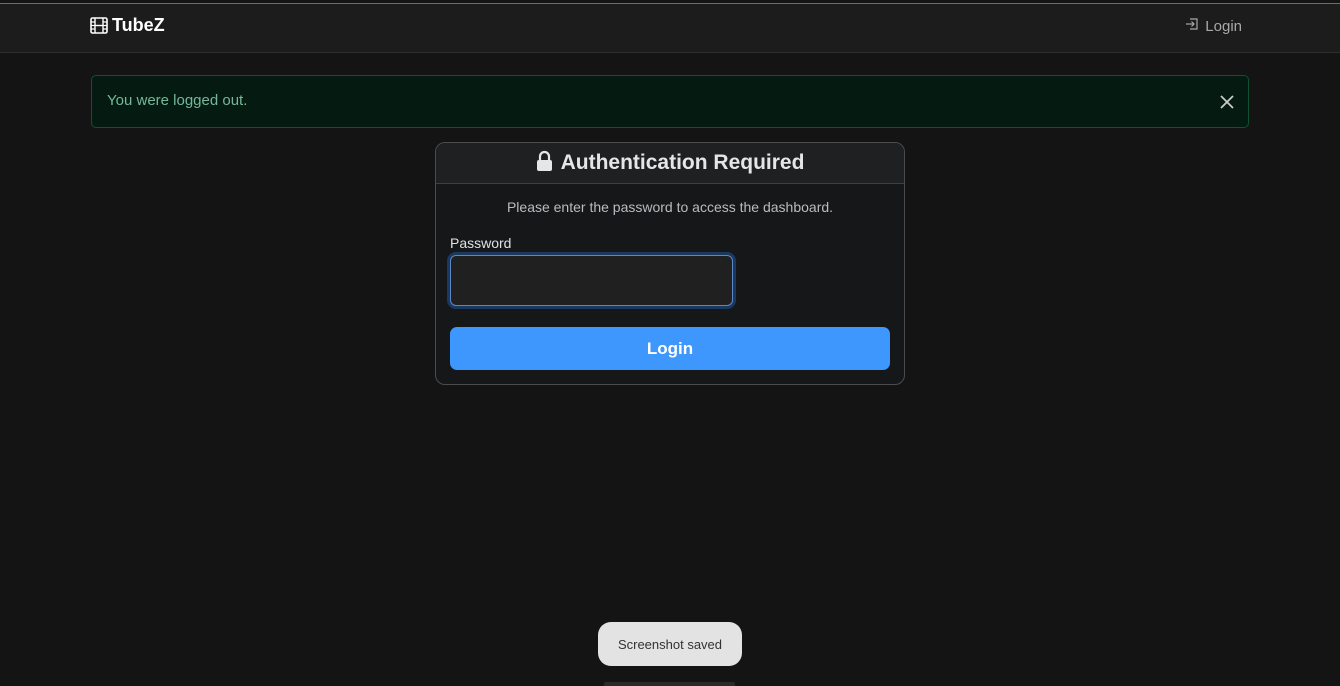 The image size is (1340, 686). I want to click on lock-icon, so click(544, 163).